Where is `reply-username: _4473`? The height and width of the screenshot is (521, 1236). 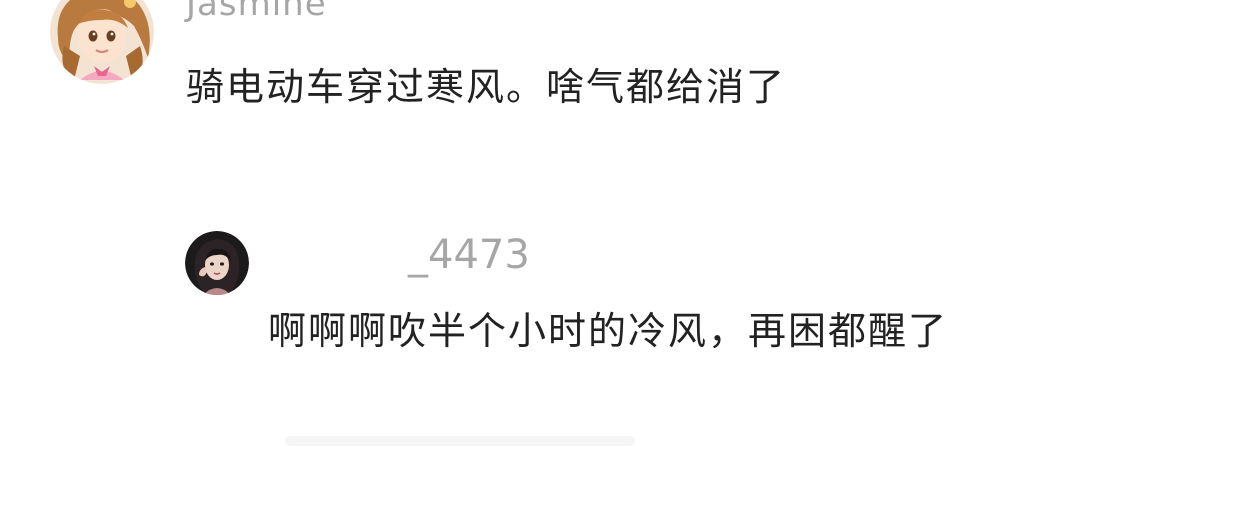
reply-username: _4473 is located at coordinates (469, 255).